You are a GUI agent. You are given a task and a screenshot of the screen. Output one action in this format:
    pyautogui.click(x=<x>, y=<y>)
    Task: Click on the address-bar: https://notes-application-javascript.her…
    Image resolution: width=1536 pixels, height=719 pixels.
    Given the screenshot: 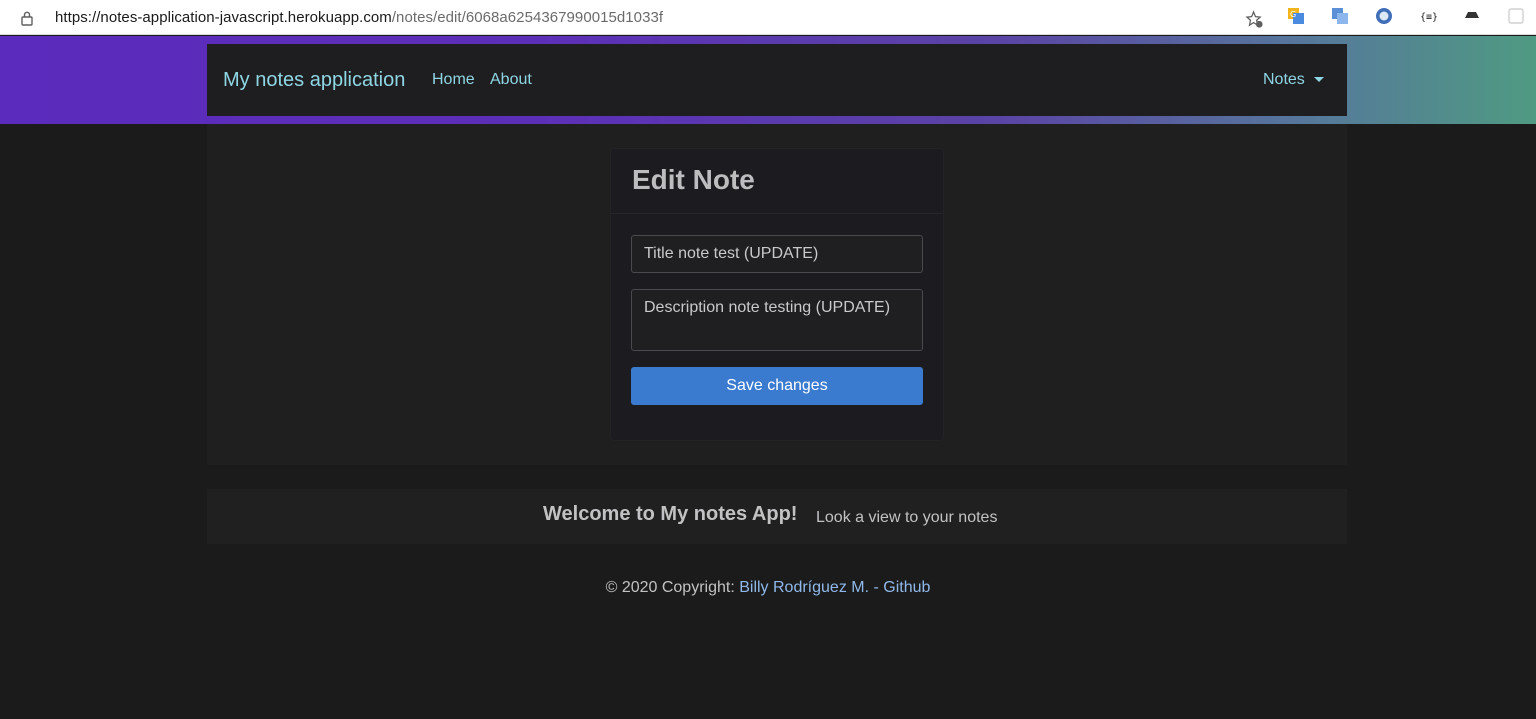 What is the action you would take?
    pyautogui.click(x=637, y=17)
    